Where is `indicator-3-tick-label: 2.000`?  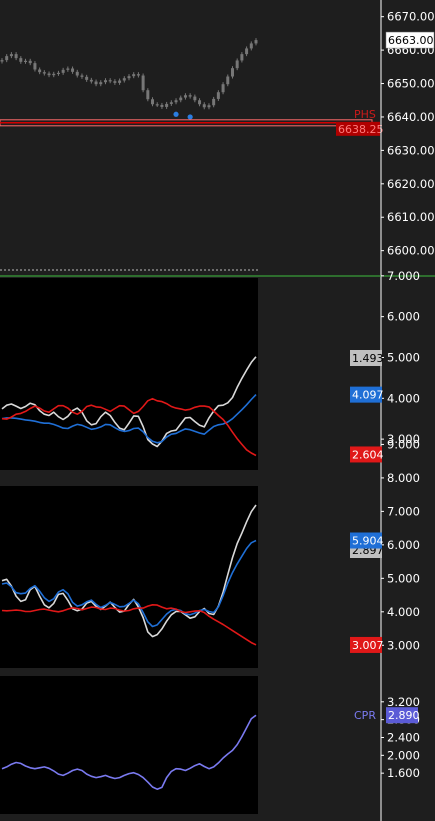 indicator-3-tick-label: 2.000 is located at coordinates (403, 755).